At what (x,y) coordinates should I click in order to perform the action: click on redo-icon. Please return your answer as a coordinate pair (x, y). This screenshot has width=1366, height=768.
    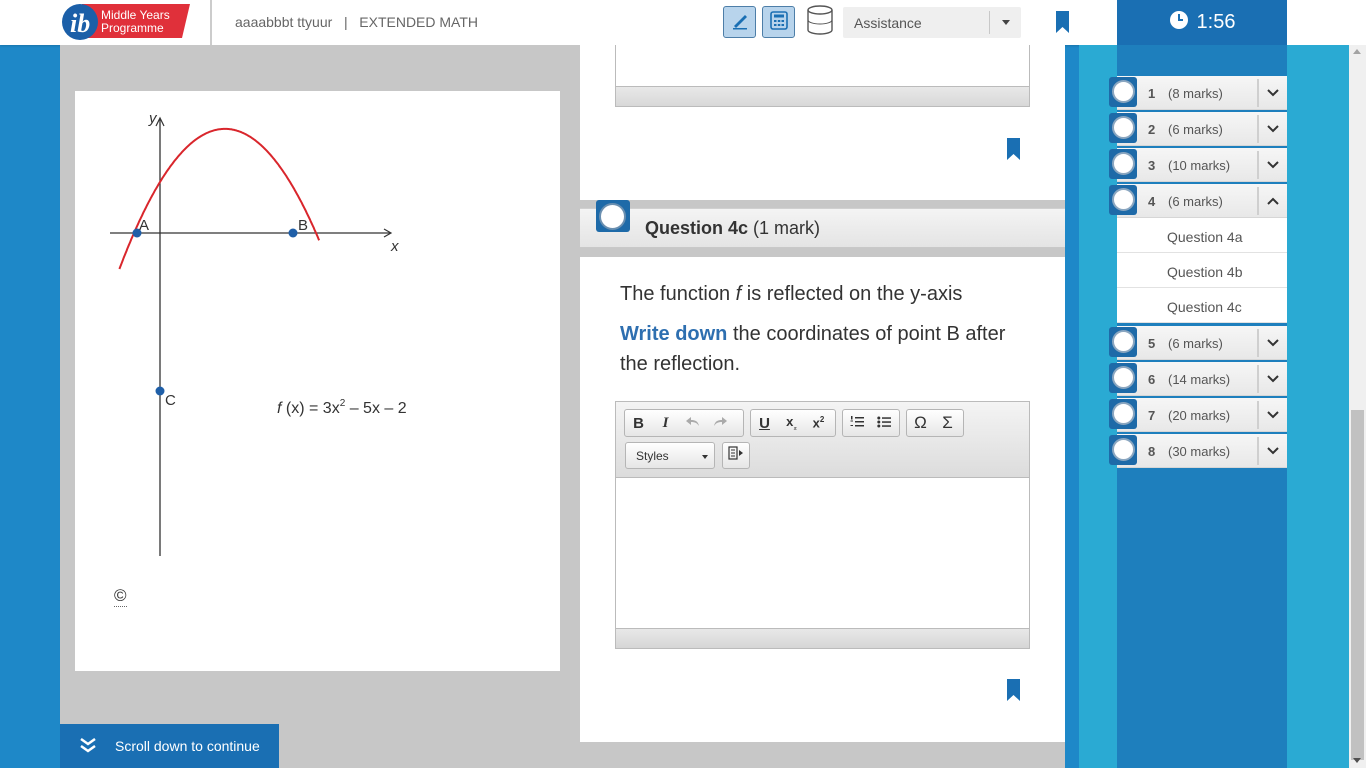
    Looking at the image, I should click on (720, 423).